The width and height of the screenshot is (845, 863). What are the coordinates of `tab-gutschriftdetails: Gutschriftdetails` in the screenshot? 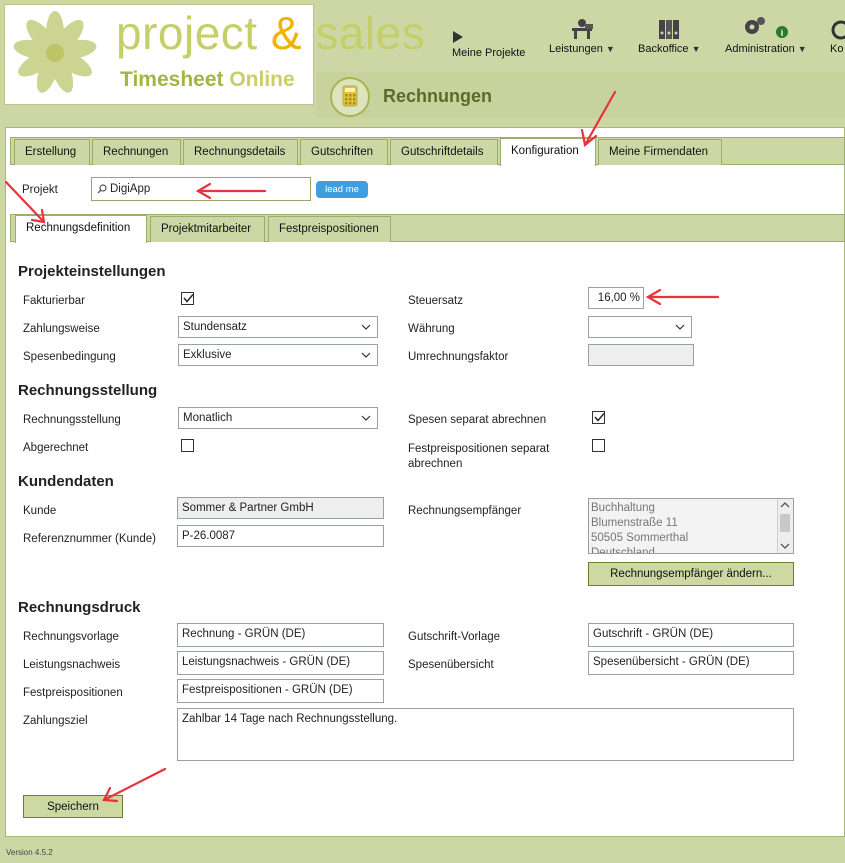 It's located at (444, 152).